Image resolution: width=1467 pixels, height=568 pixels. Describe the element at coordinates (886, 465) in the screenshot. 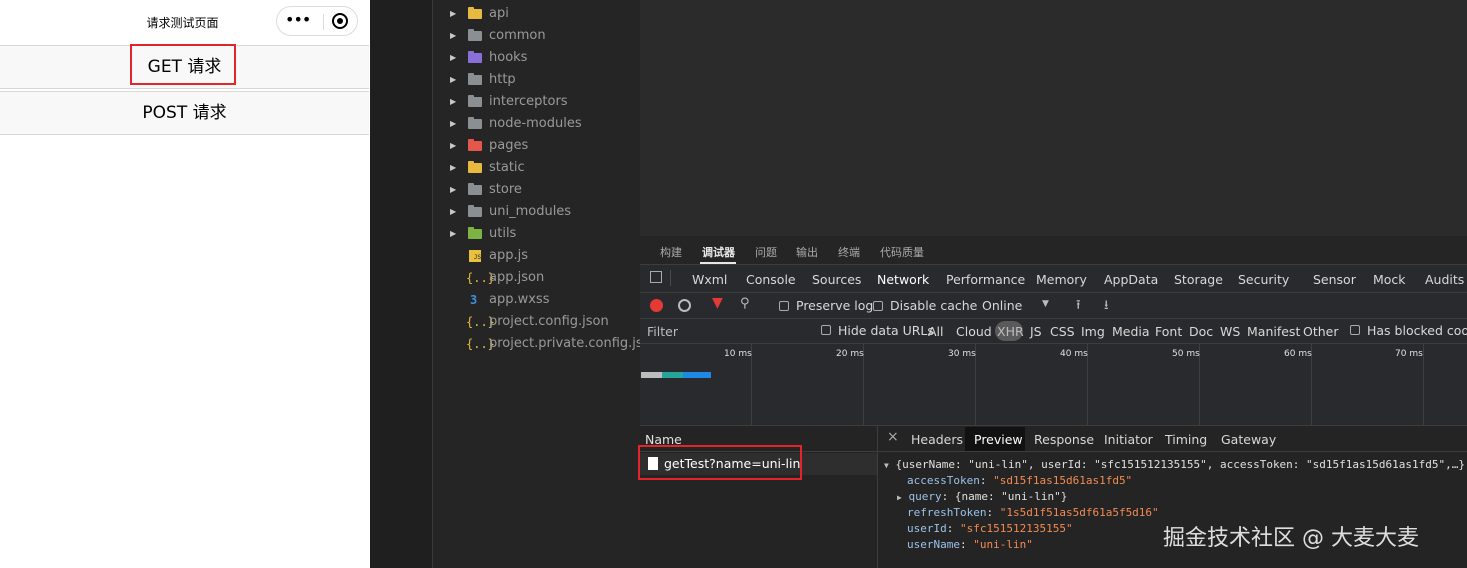

I see `expand-arrow-icon: ▼` at that location.